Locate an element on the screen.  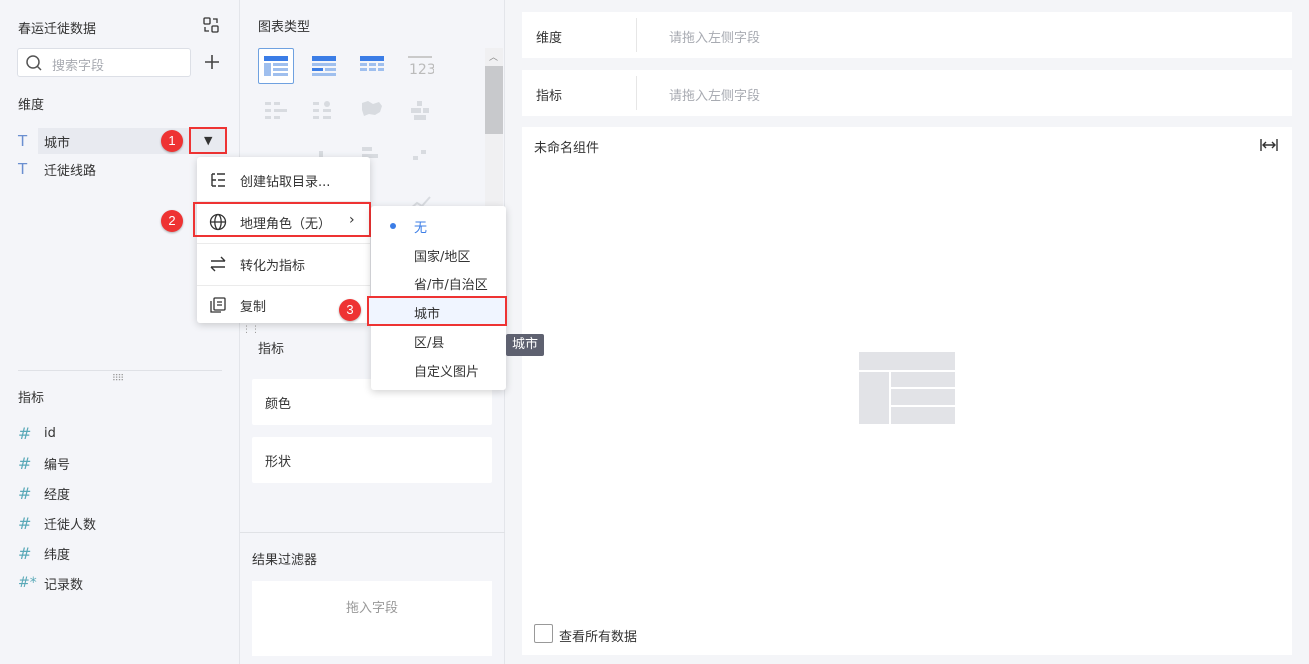
metric-field-latitude: # 纬度 is located at coordinates (123, 553).